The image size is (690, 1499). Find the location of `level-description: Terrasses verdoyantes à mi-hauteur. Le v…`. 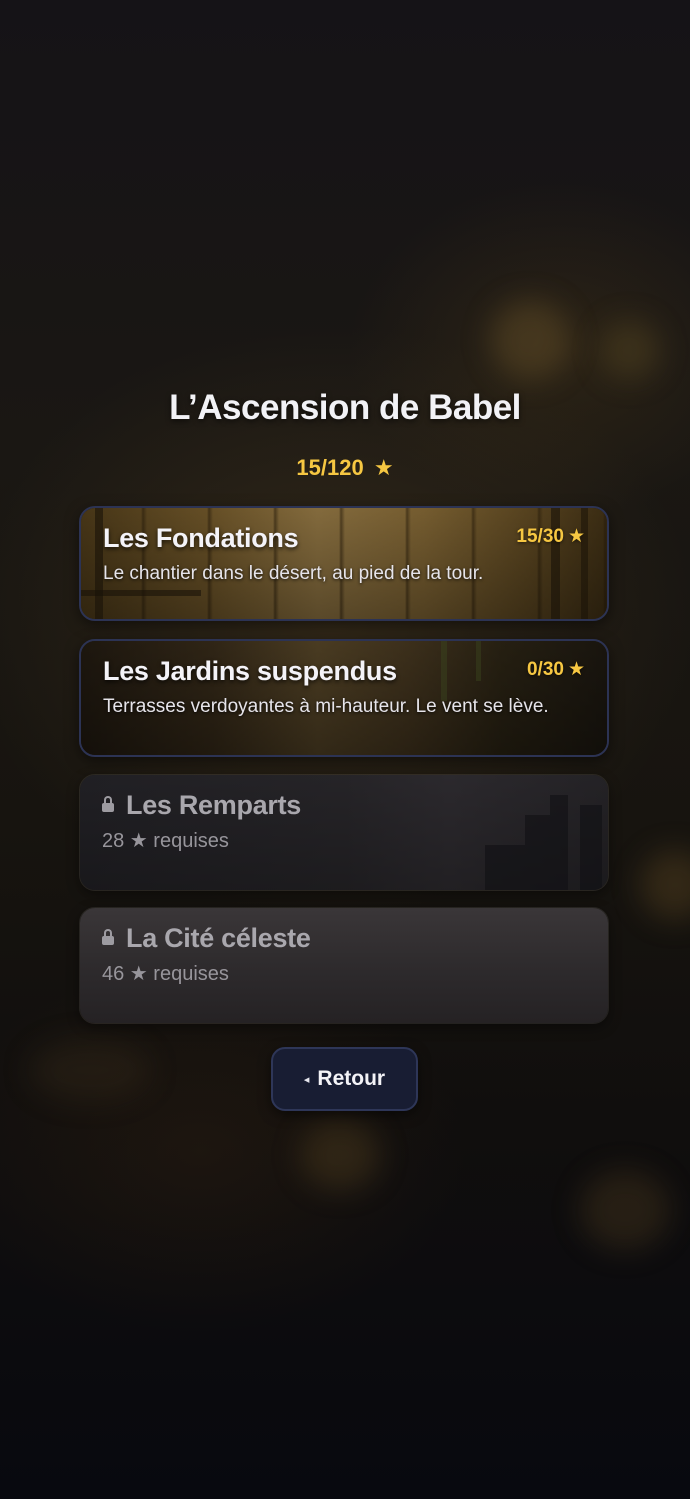

level-description: Terrasses verdoyantes à mi-hauteur. Le v… is located at coordinates (326, 706).